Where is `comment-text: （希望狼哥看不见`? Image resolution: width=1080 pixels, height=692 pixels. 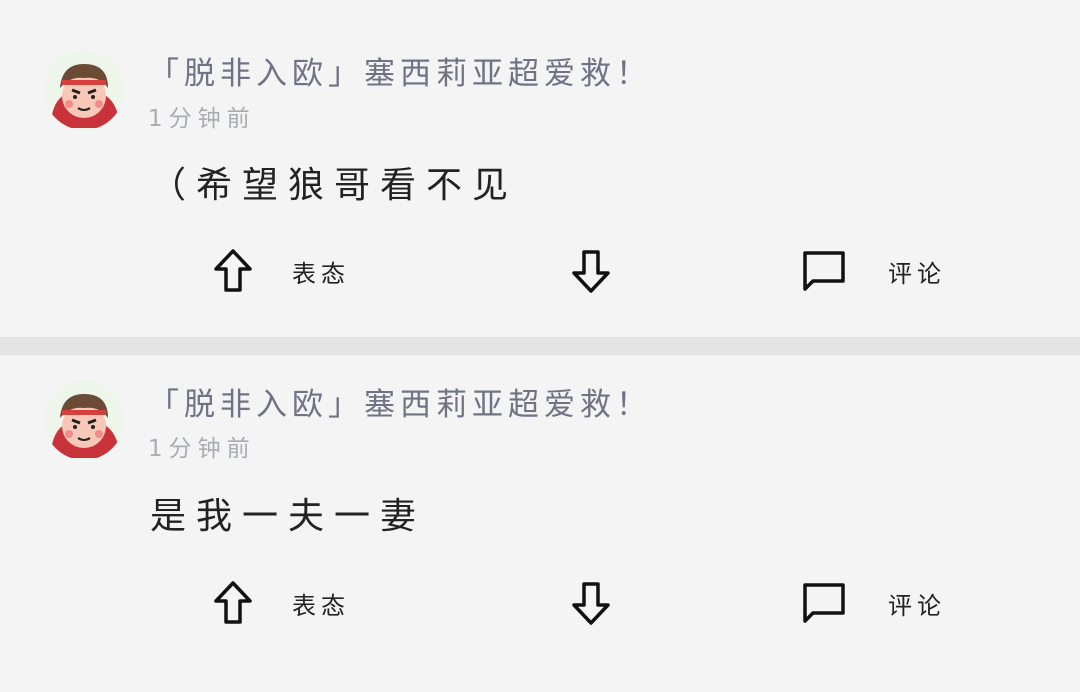 comment-text: （希望狼哥看不见 is located at coordinates (334, 185).